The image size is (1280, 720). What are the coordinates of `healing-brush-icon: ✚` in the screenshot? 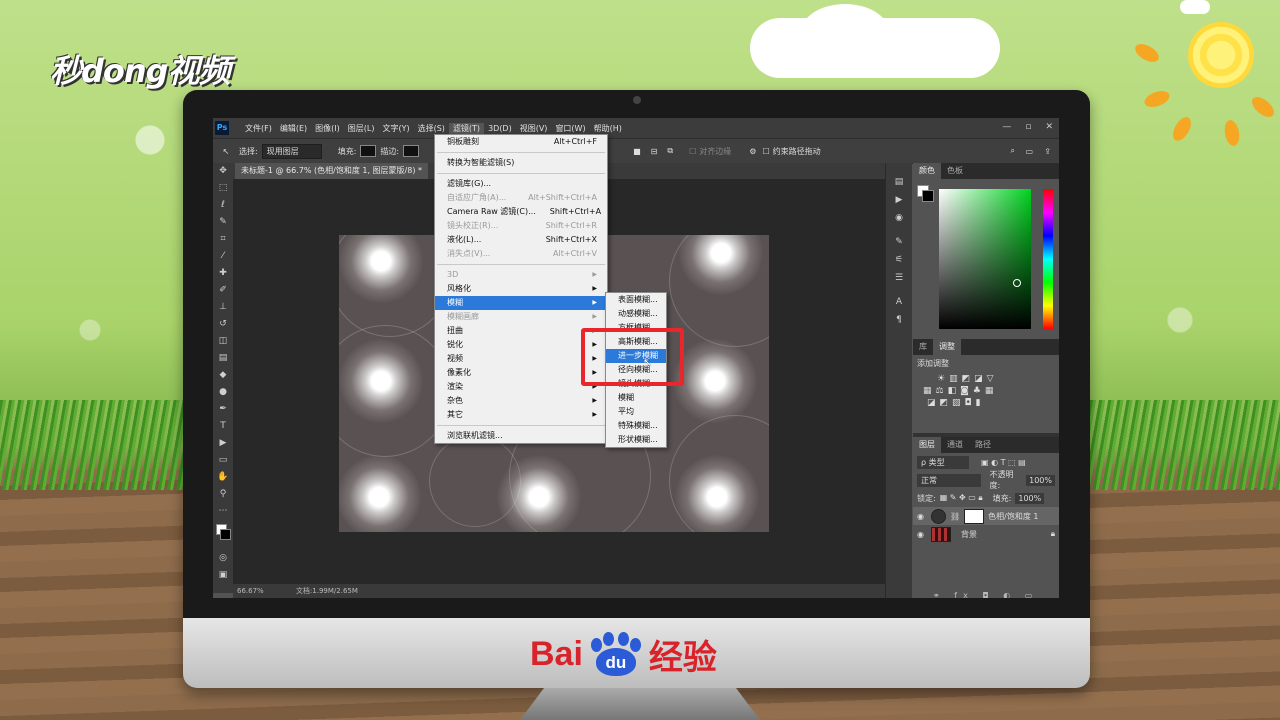 It's located at (223, 273).